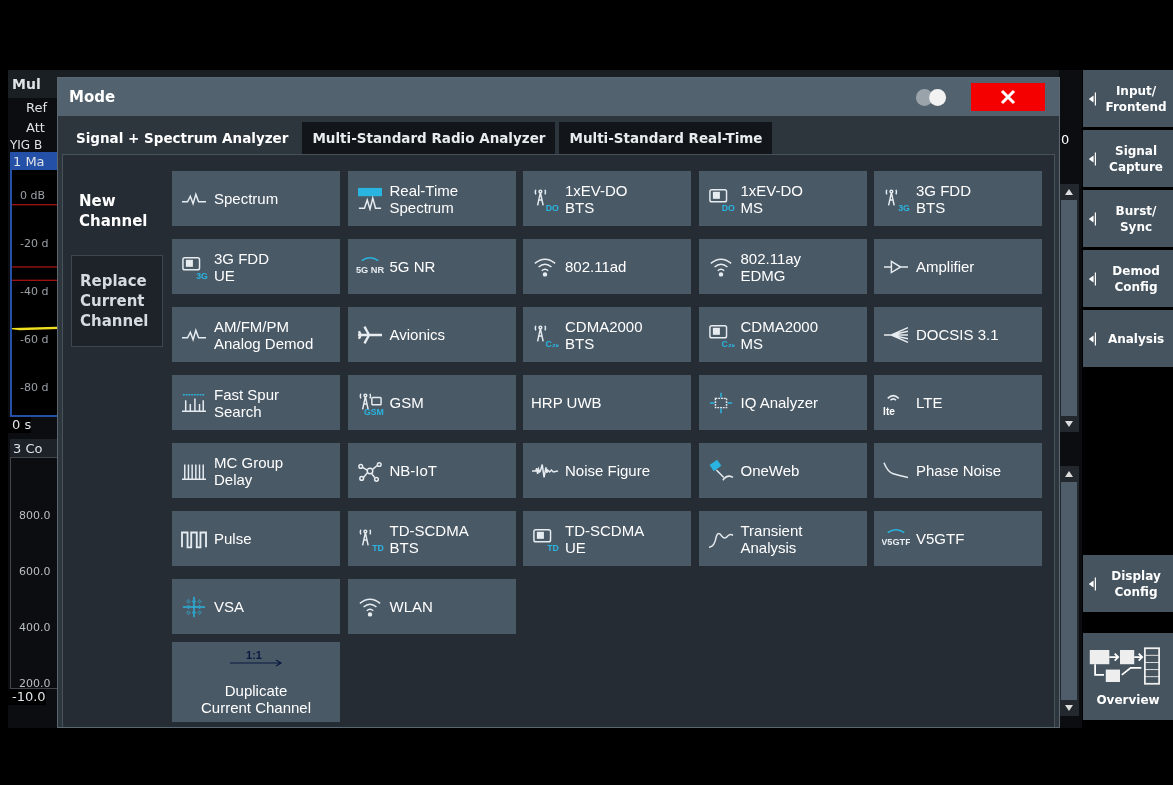  What do you see at coordinates (35, 684) in the screenshot?
I see `axis-tick-label: 200.0` at bounding box center [35, 684].